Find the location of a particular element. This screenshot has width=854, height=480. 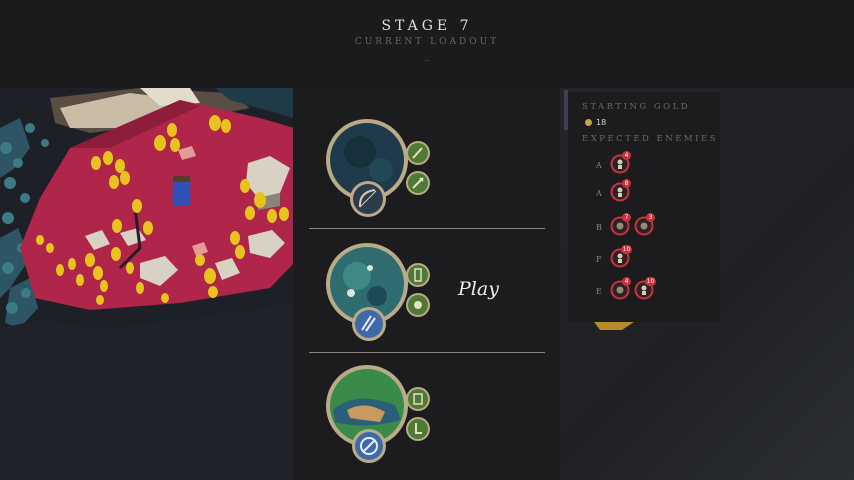

wave-letter: B is located at coordinates (599, 227).